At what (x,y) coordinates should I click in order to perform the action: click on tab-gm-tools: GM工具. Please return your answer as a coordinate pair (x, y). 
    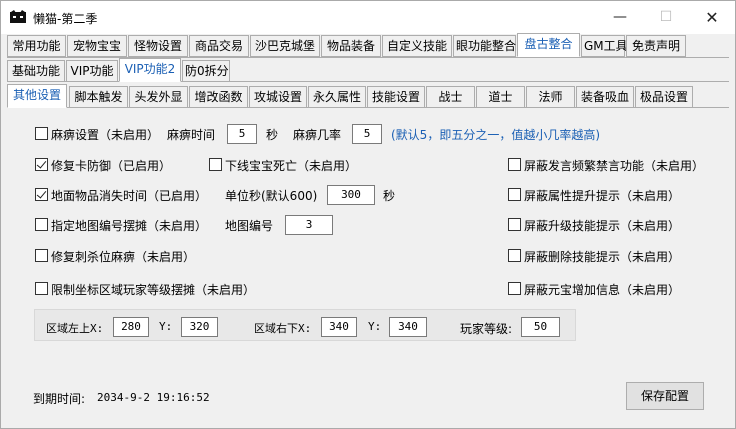
    Looking at the image, I should click on (604, 46).